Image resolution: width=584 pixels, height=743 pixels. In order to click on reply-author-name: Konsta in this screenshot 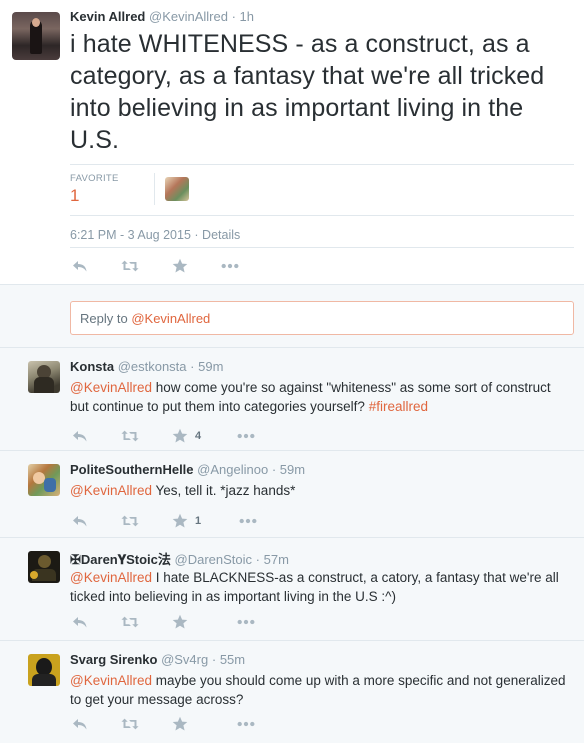, I will do `click(92, 366)`.